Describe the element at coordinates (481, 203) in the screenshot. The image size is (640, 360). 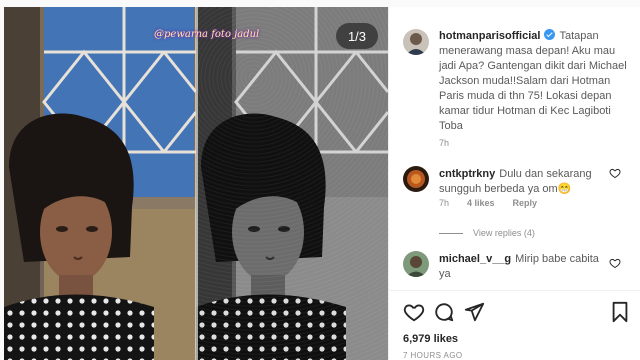
I see `comment-likes: 4 likes` at that location.